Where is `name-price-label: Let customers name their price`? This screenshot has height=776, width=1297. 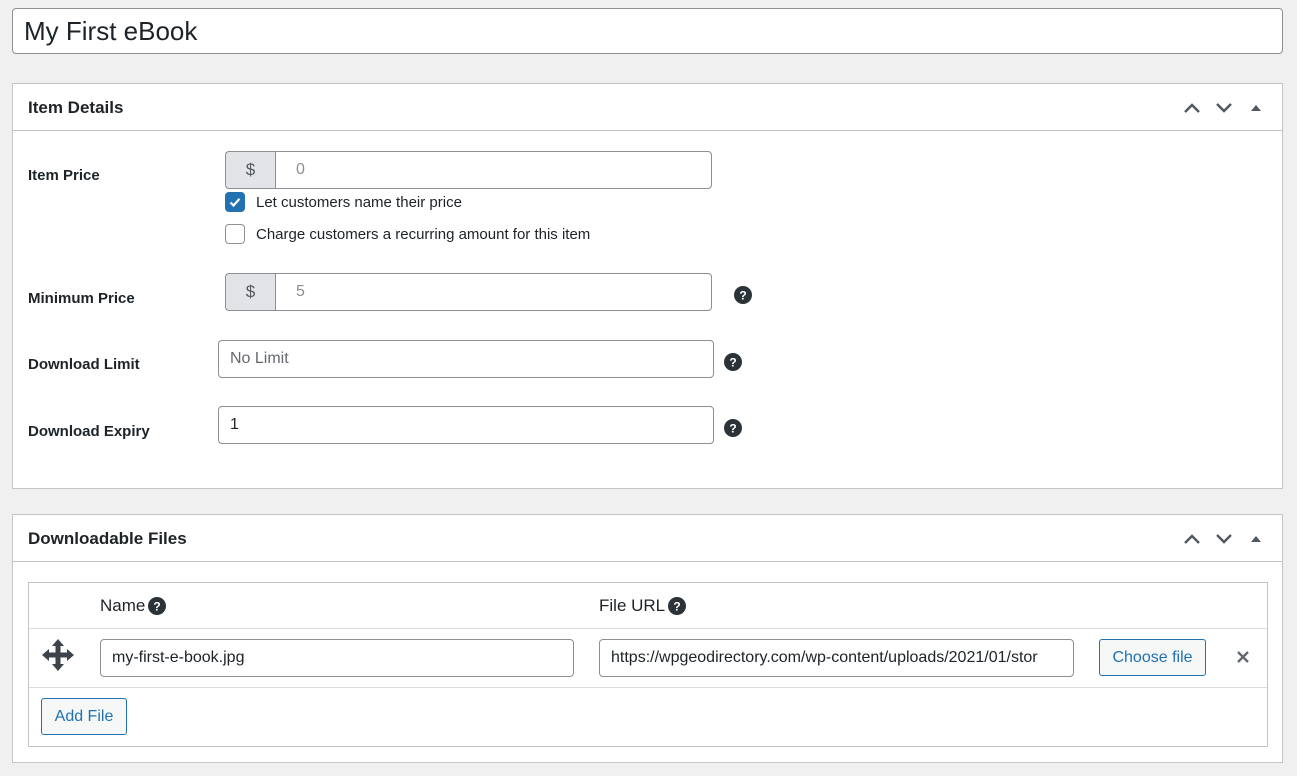
name-price-label: Let customers name their price is located at coordinates (359, 202).